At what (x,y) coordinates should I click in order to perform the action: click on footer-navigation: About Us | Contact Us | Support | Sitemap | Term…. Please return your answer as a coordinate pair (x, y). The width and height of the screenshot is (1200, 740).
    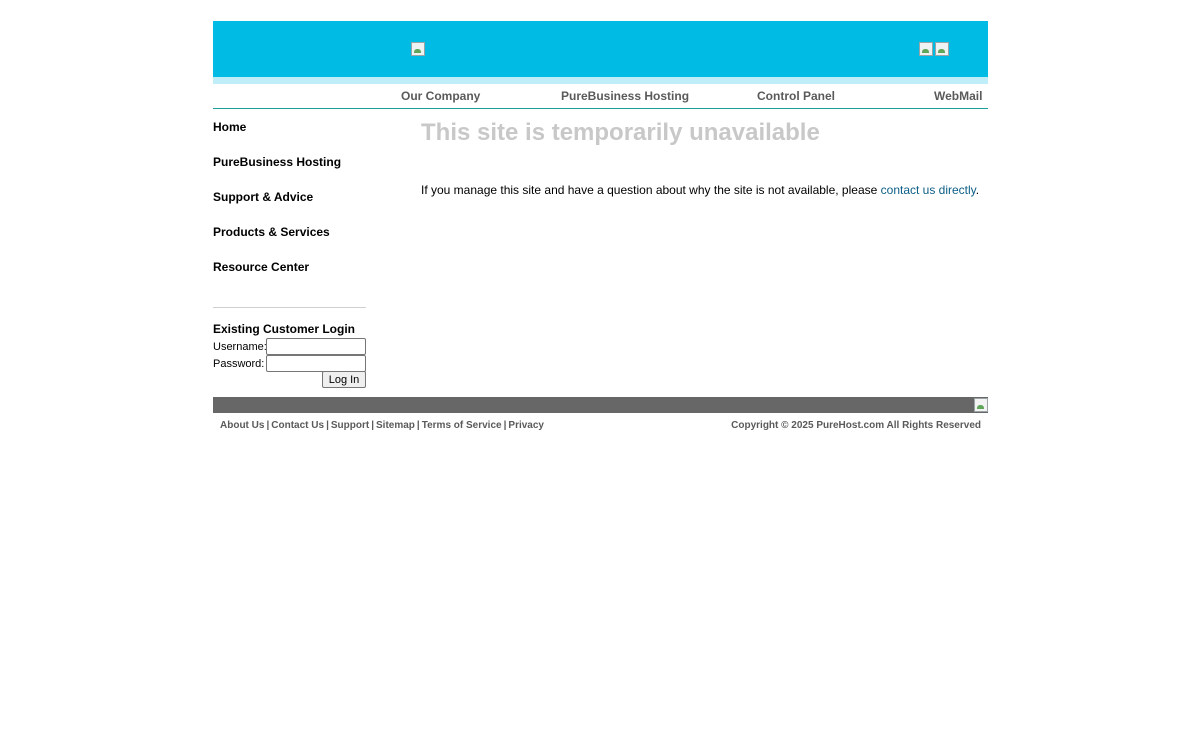
    Looking at the image, I should click on (382, 425).